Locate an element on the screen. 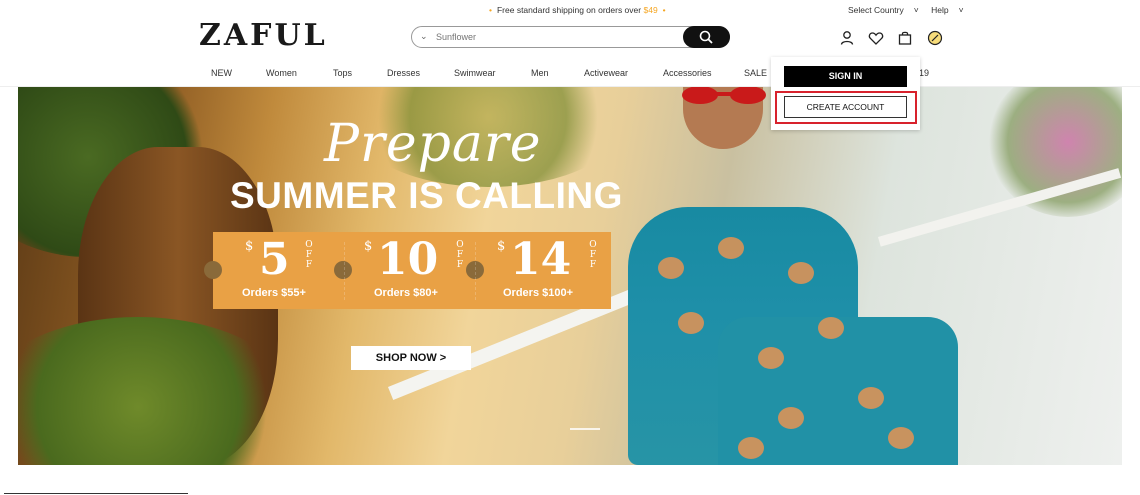 Image resolution: width=1140 pixels, height=495 pixels. coupon-offer: $ 10 OFF Orders $80+ is located at coordinates (414, 266).